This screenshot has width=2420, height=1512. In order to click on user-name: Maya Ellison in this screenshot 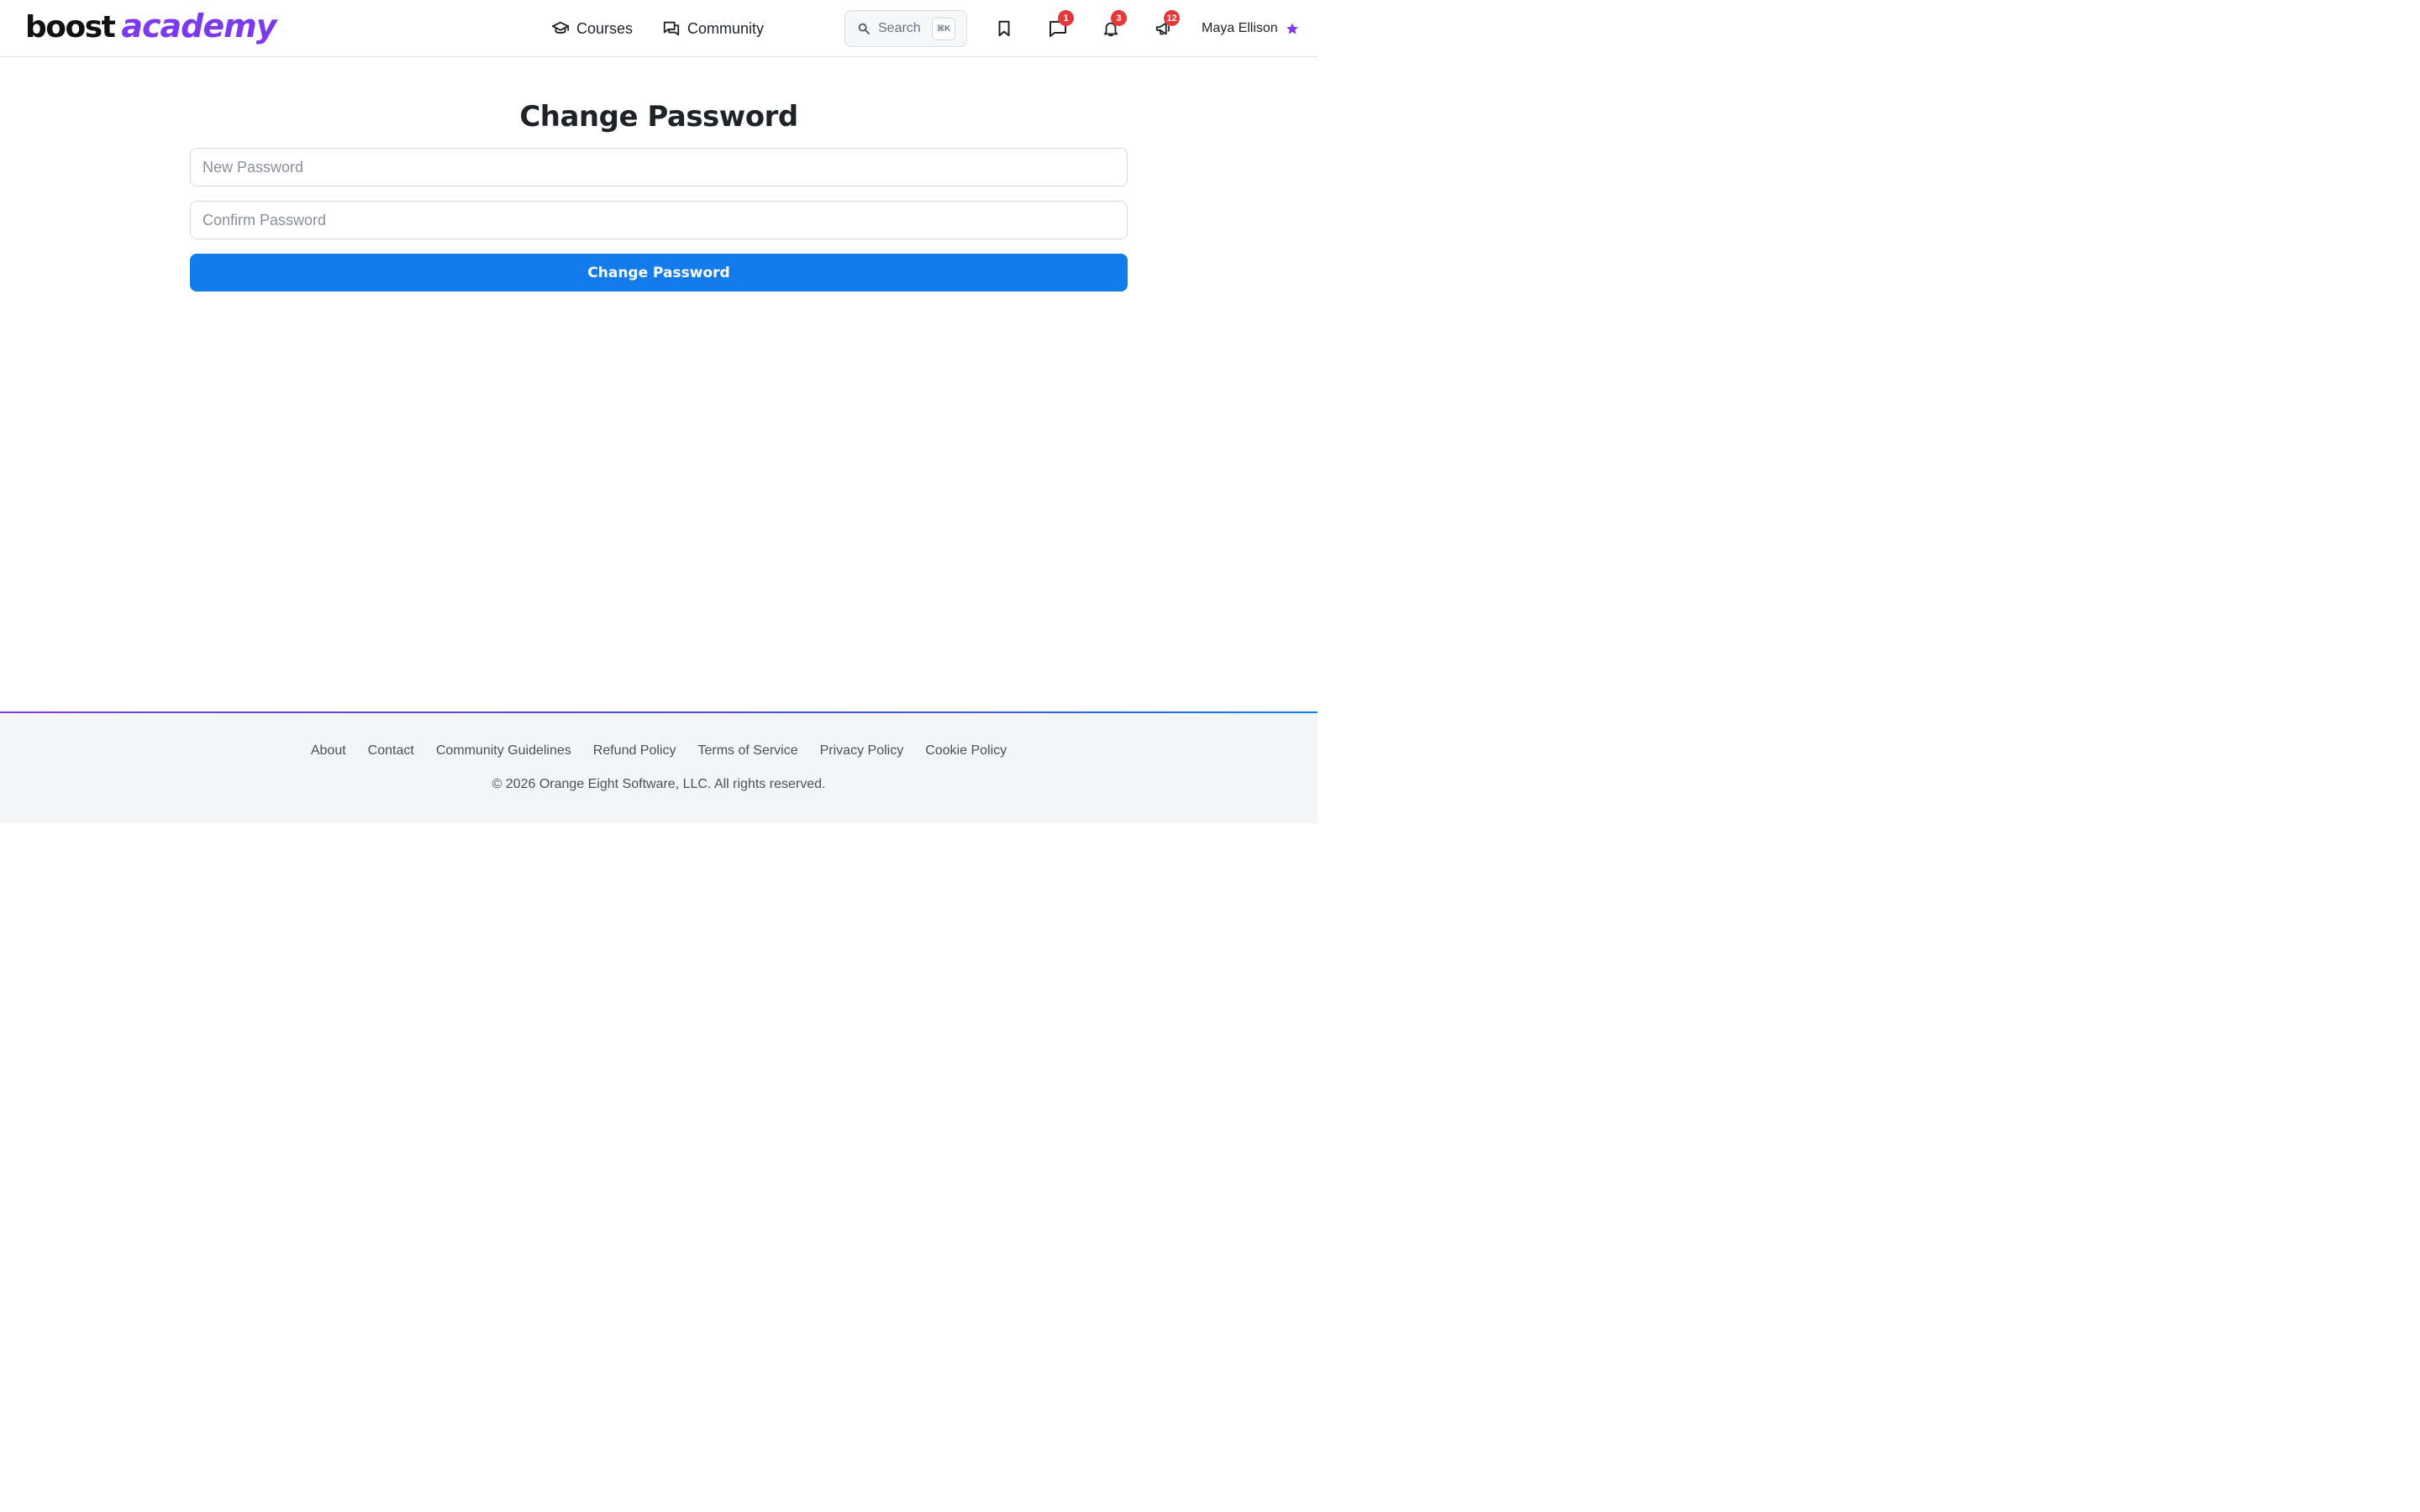, I will do `click(1240, 28)`.